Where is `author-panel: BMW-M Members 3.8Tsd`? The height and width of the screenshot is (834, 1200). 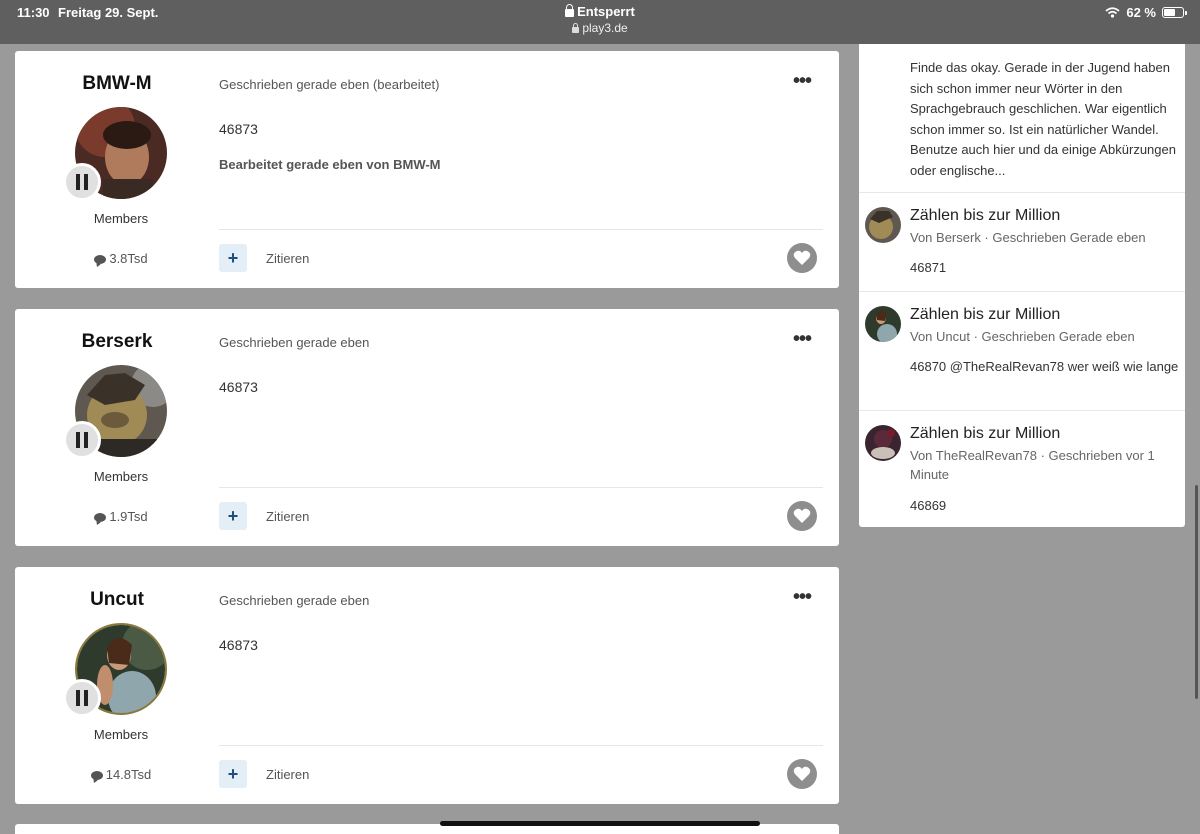 author-panel: BMW-M Members 3.8Tsd is located at coordinates (117, 169).